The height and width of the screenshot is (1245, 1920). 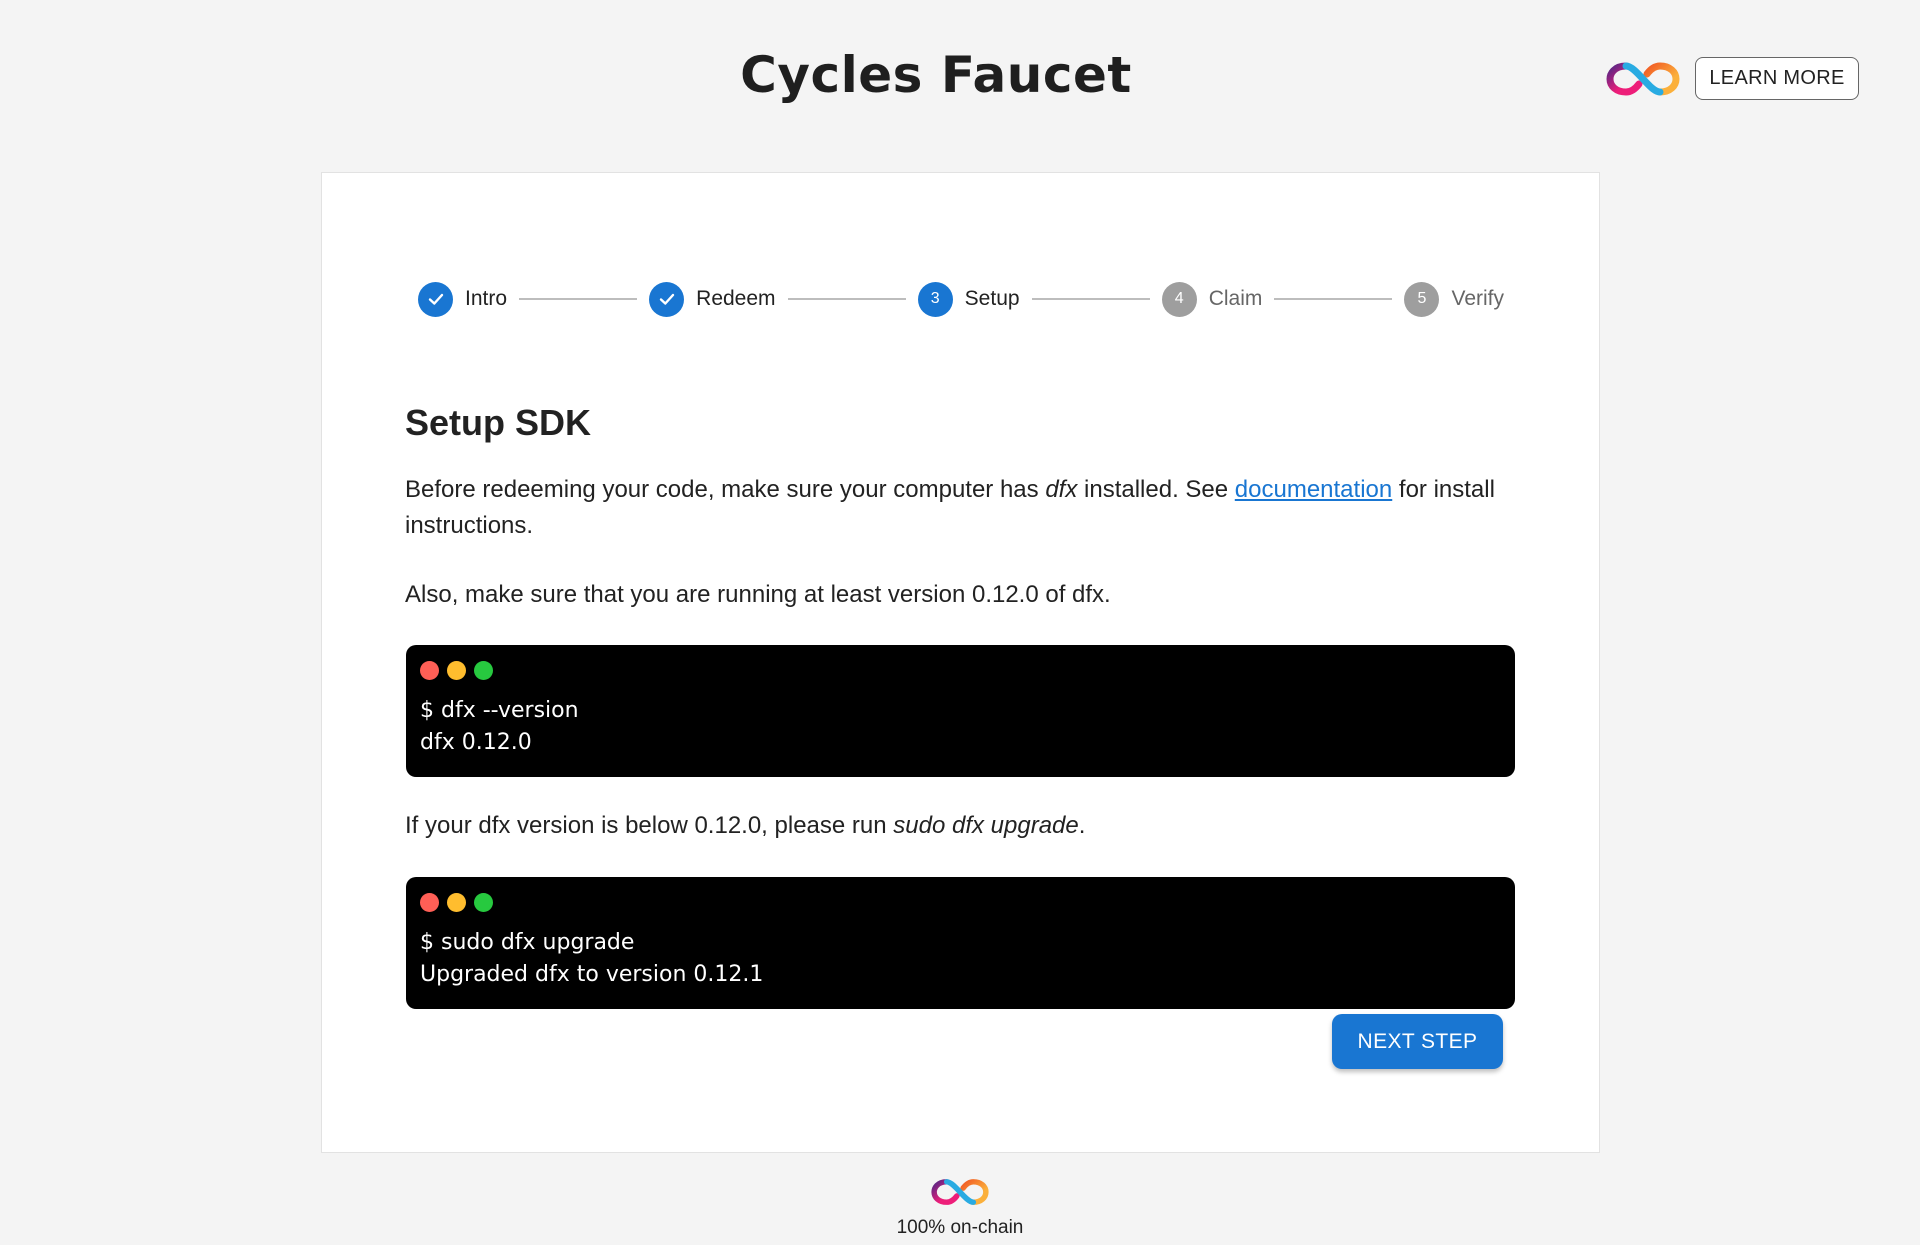 I want to click on step-claim: 4 Claim, so click(x=1212, y=299).